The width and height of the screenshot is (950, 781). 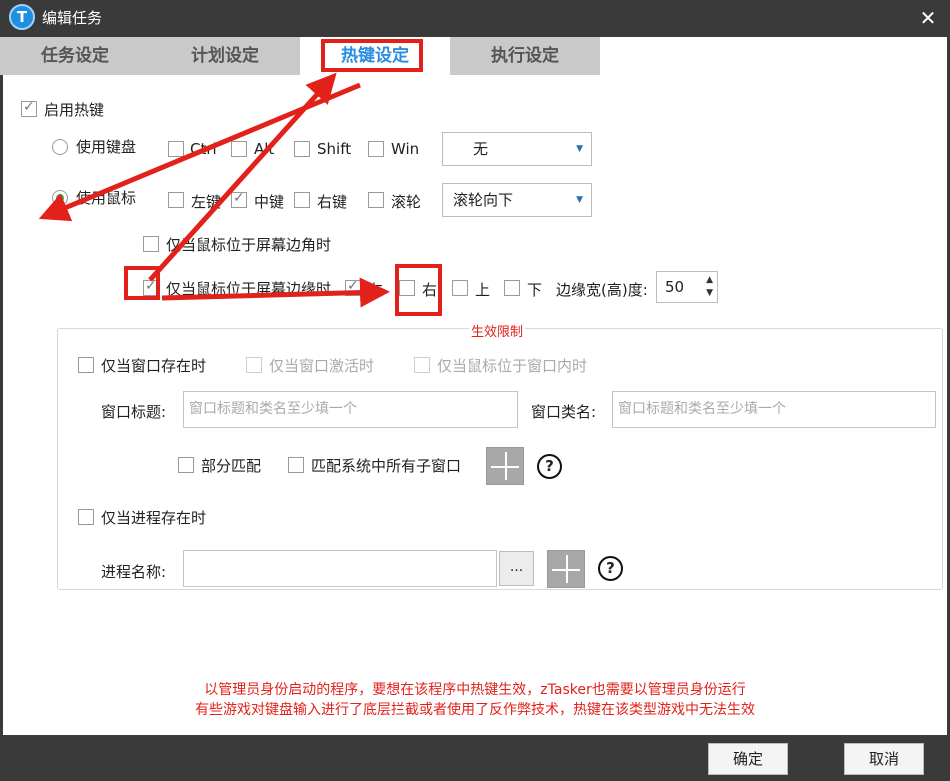 I want to click on win-label: Win, so click(x=405, y=149).